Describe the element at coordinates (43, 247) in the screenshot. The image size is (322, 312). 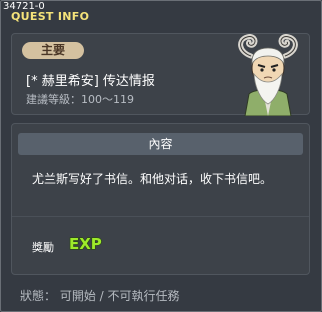
I see `reward-label: 獎勵` at that location.